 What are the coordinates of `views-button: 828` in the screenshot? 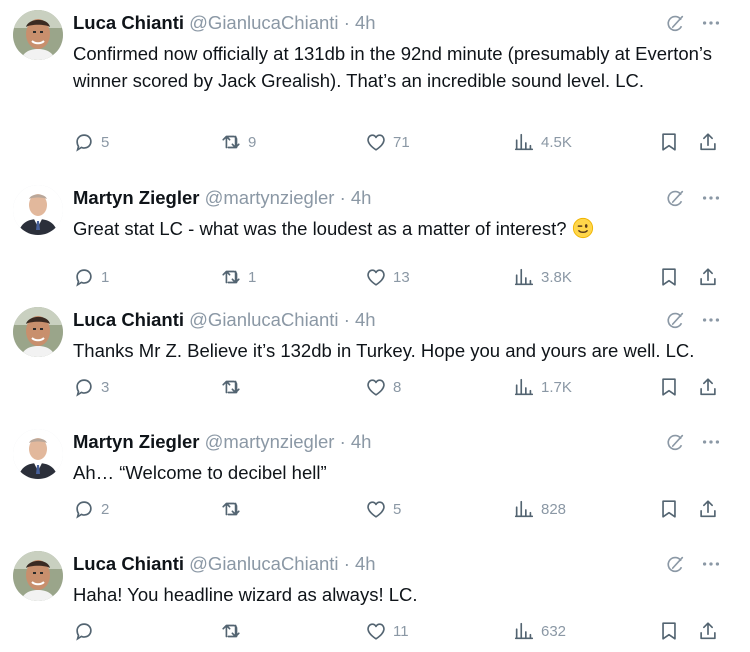 It's located at (539, 509).